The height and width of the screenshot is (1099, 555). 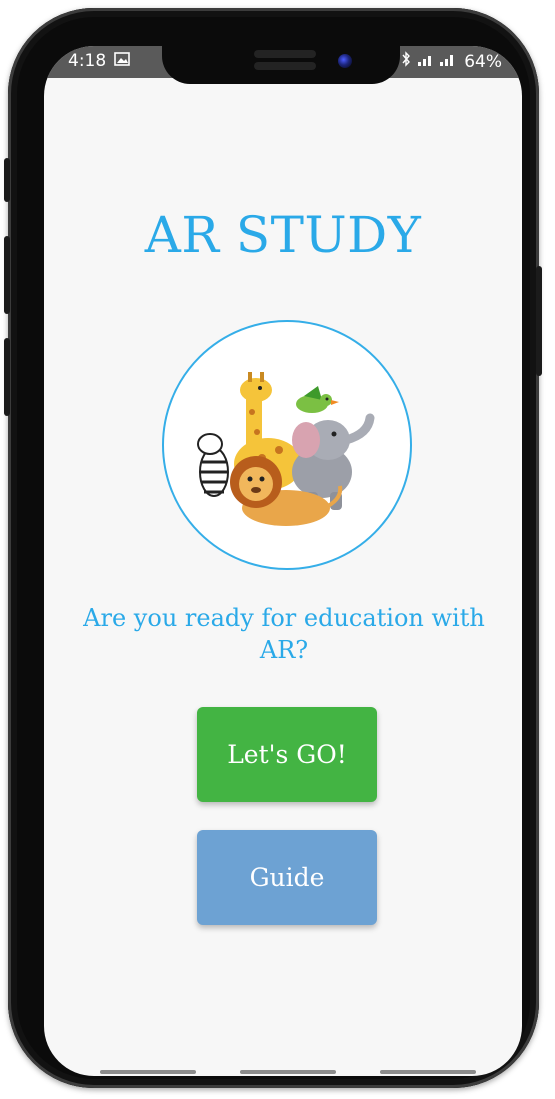 I want to click on status-time: 4:18, so click(x=87, y=61).